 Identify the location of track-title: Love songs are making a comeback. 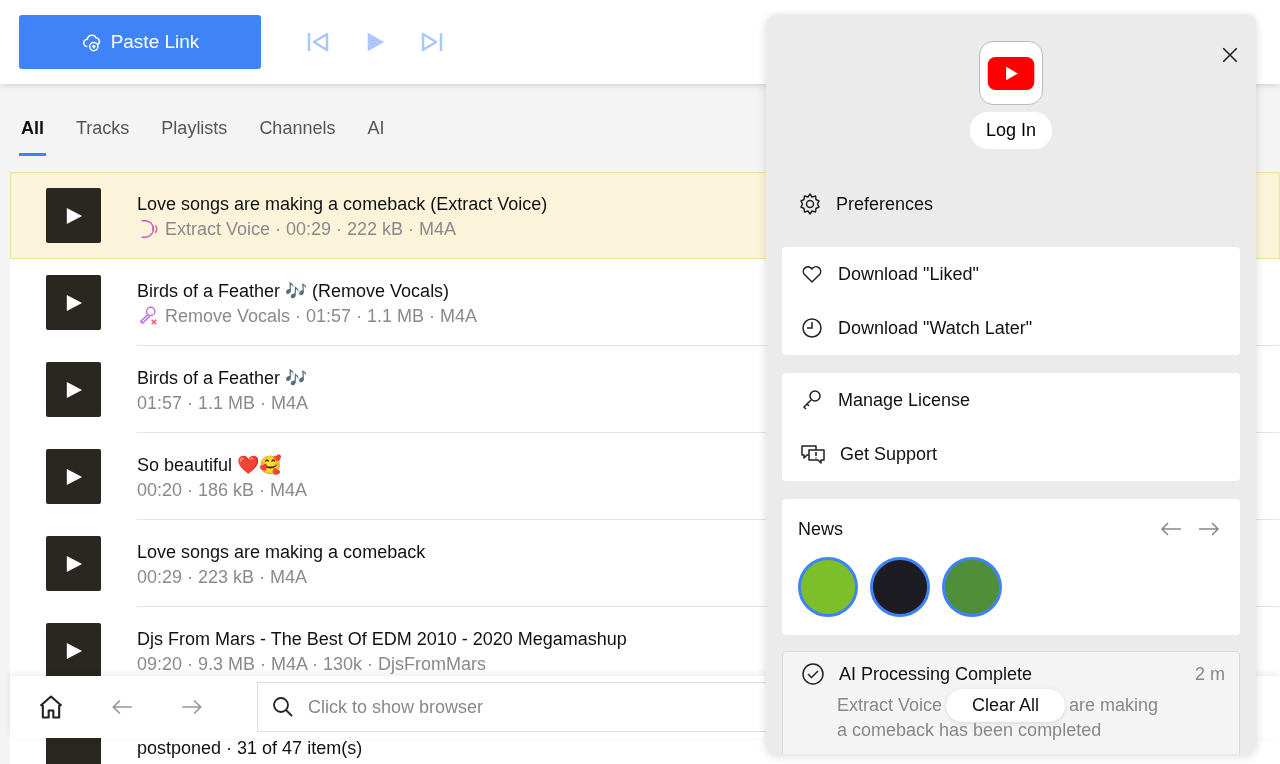
(281, 552).